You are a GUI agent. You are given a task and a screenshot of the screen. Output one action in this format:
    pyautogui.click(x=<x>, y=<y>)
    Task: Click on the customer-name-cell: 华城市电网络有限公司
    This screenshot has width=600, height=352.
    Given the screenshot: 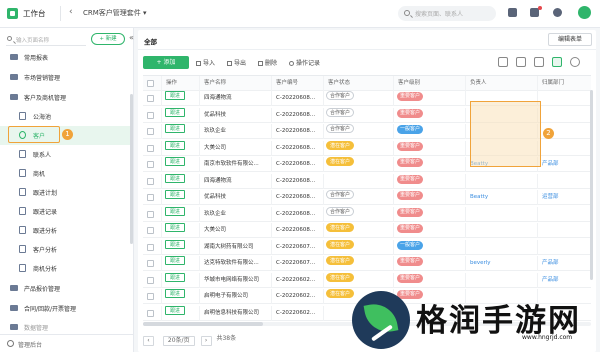 What is the action you would take?
    pyautogui.click(x=236, y=280)
    